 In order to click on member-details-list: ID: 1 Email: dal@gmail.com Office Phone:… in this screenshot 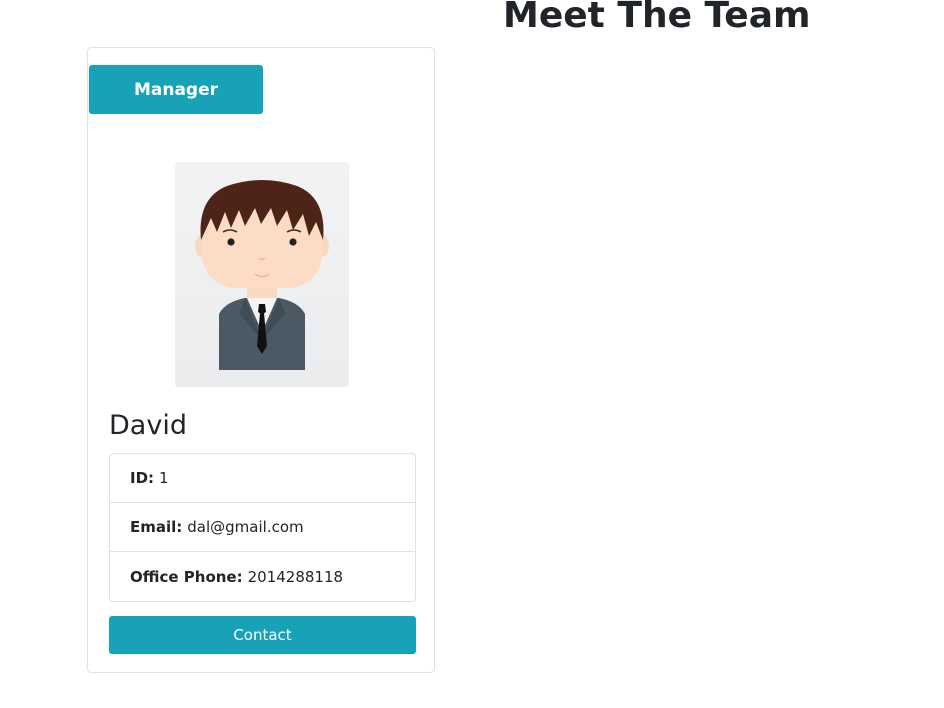, I will do `click(262, 527)`.